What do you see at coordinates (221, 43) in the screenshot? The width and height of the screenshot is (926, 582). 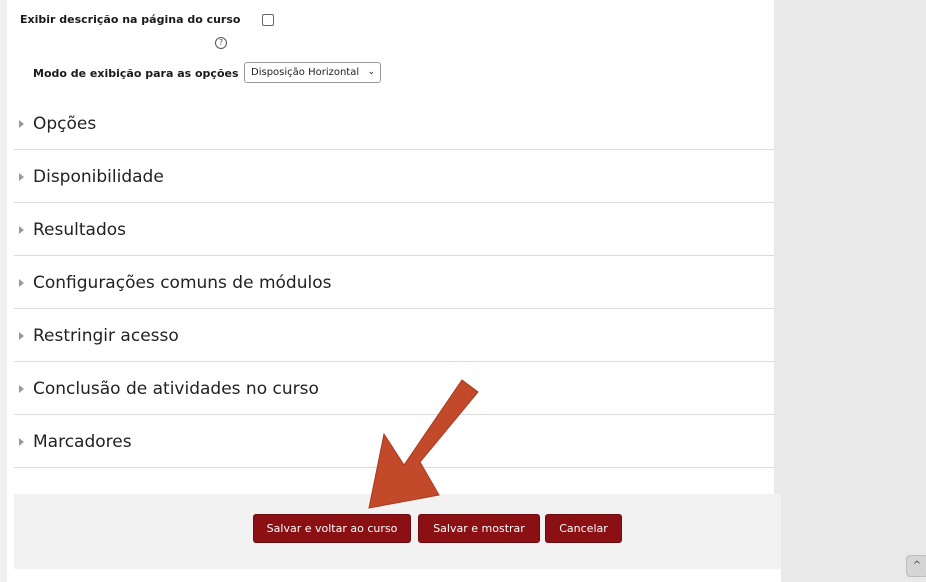 I see `help-icon: ?` at bounding box center [221, 43].